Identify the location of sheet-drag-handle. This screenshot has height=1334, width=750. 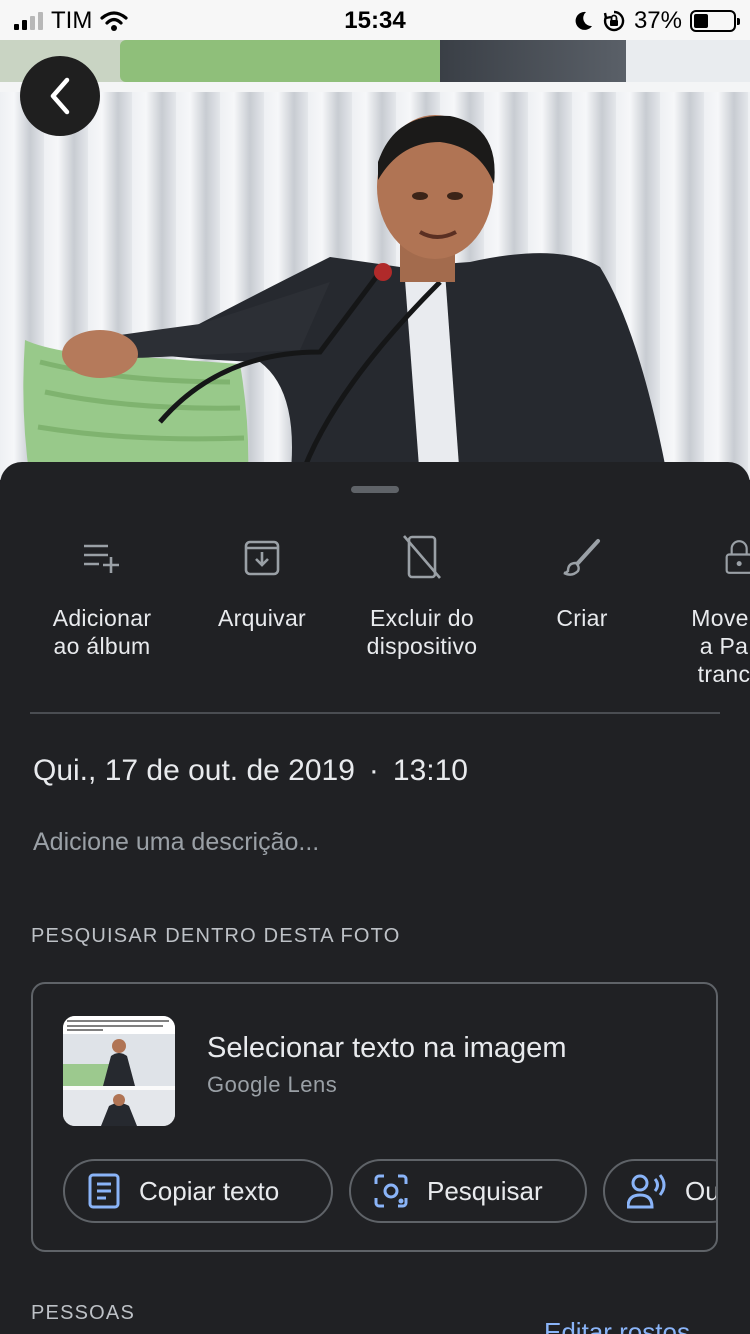
(375, 489).